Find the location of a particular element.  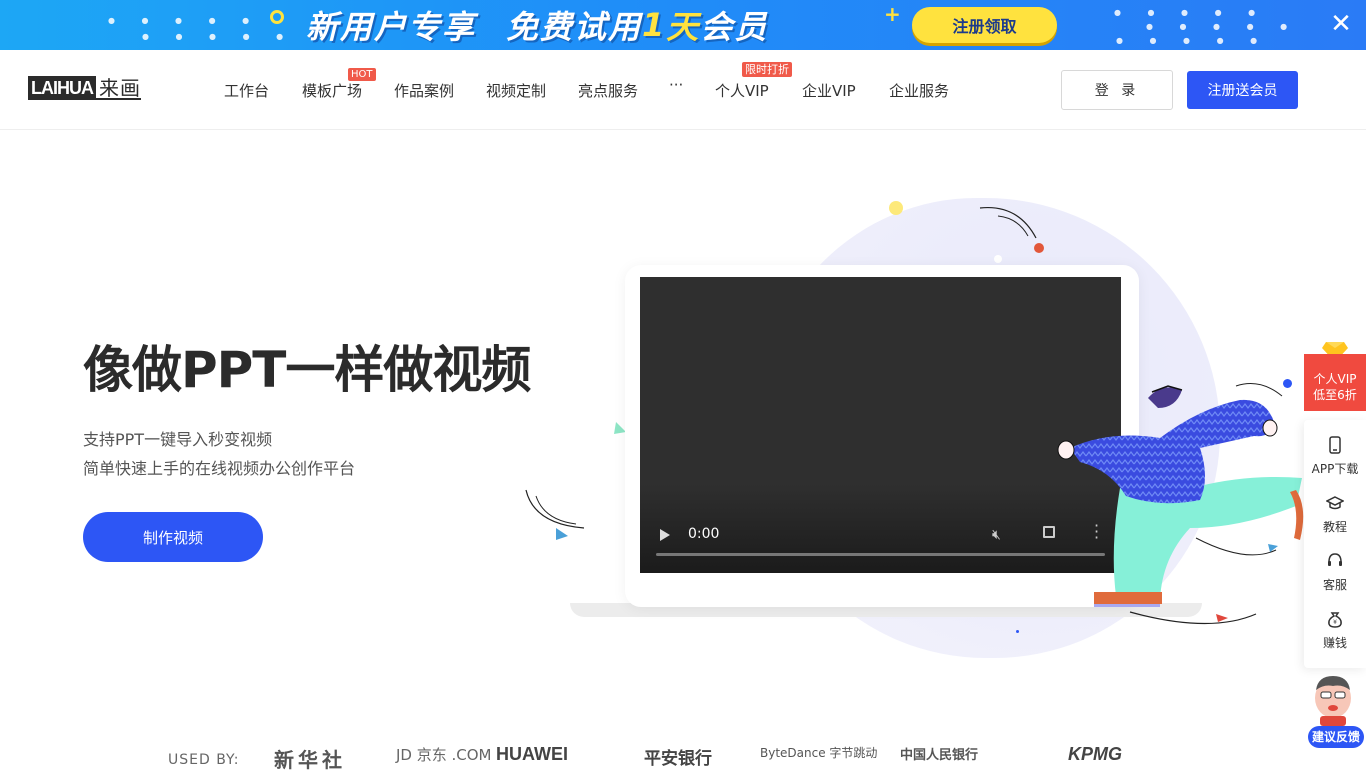

nav-item-services: 亮点服务 is located at coordinates (608, 90).